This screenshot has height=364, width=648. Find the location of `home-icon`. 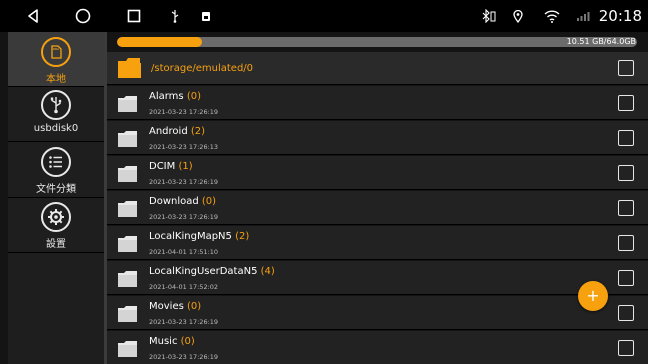

home-icon is located at coordinates (83, 16).